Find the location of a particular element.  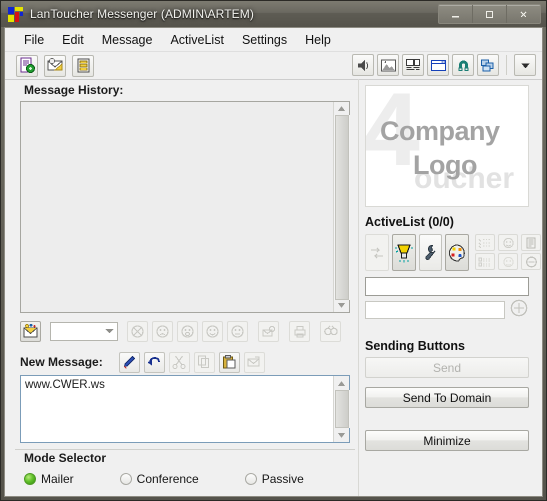

scrollbar-thumb is located at coordinates (341, 207).